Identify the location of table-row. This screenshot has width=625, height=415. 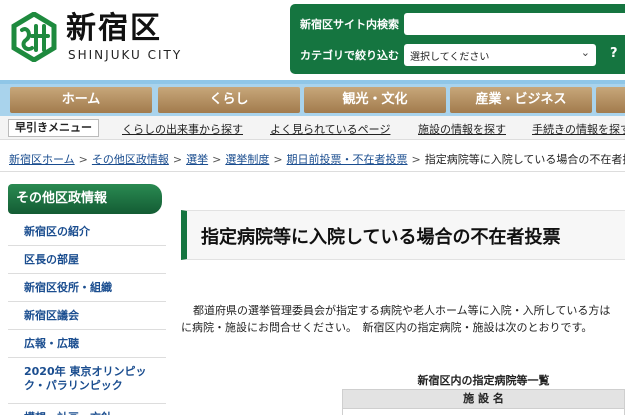
(483, 412).